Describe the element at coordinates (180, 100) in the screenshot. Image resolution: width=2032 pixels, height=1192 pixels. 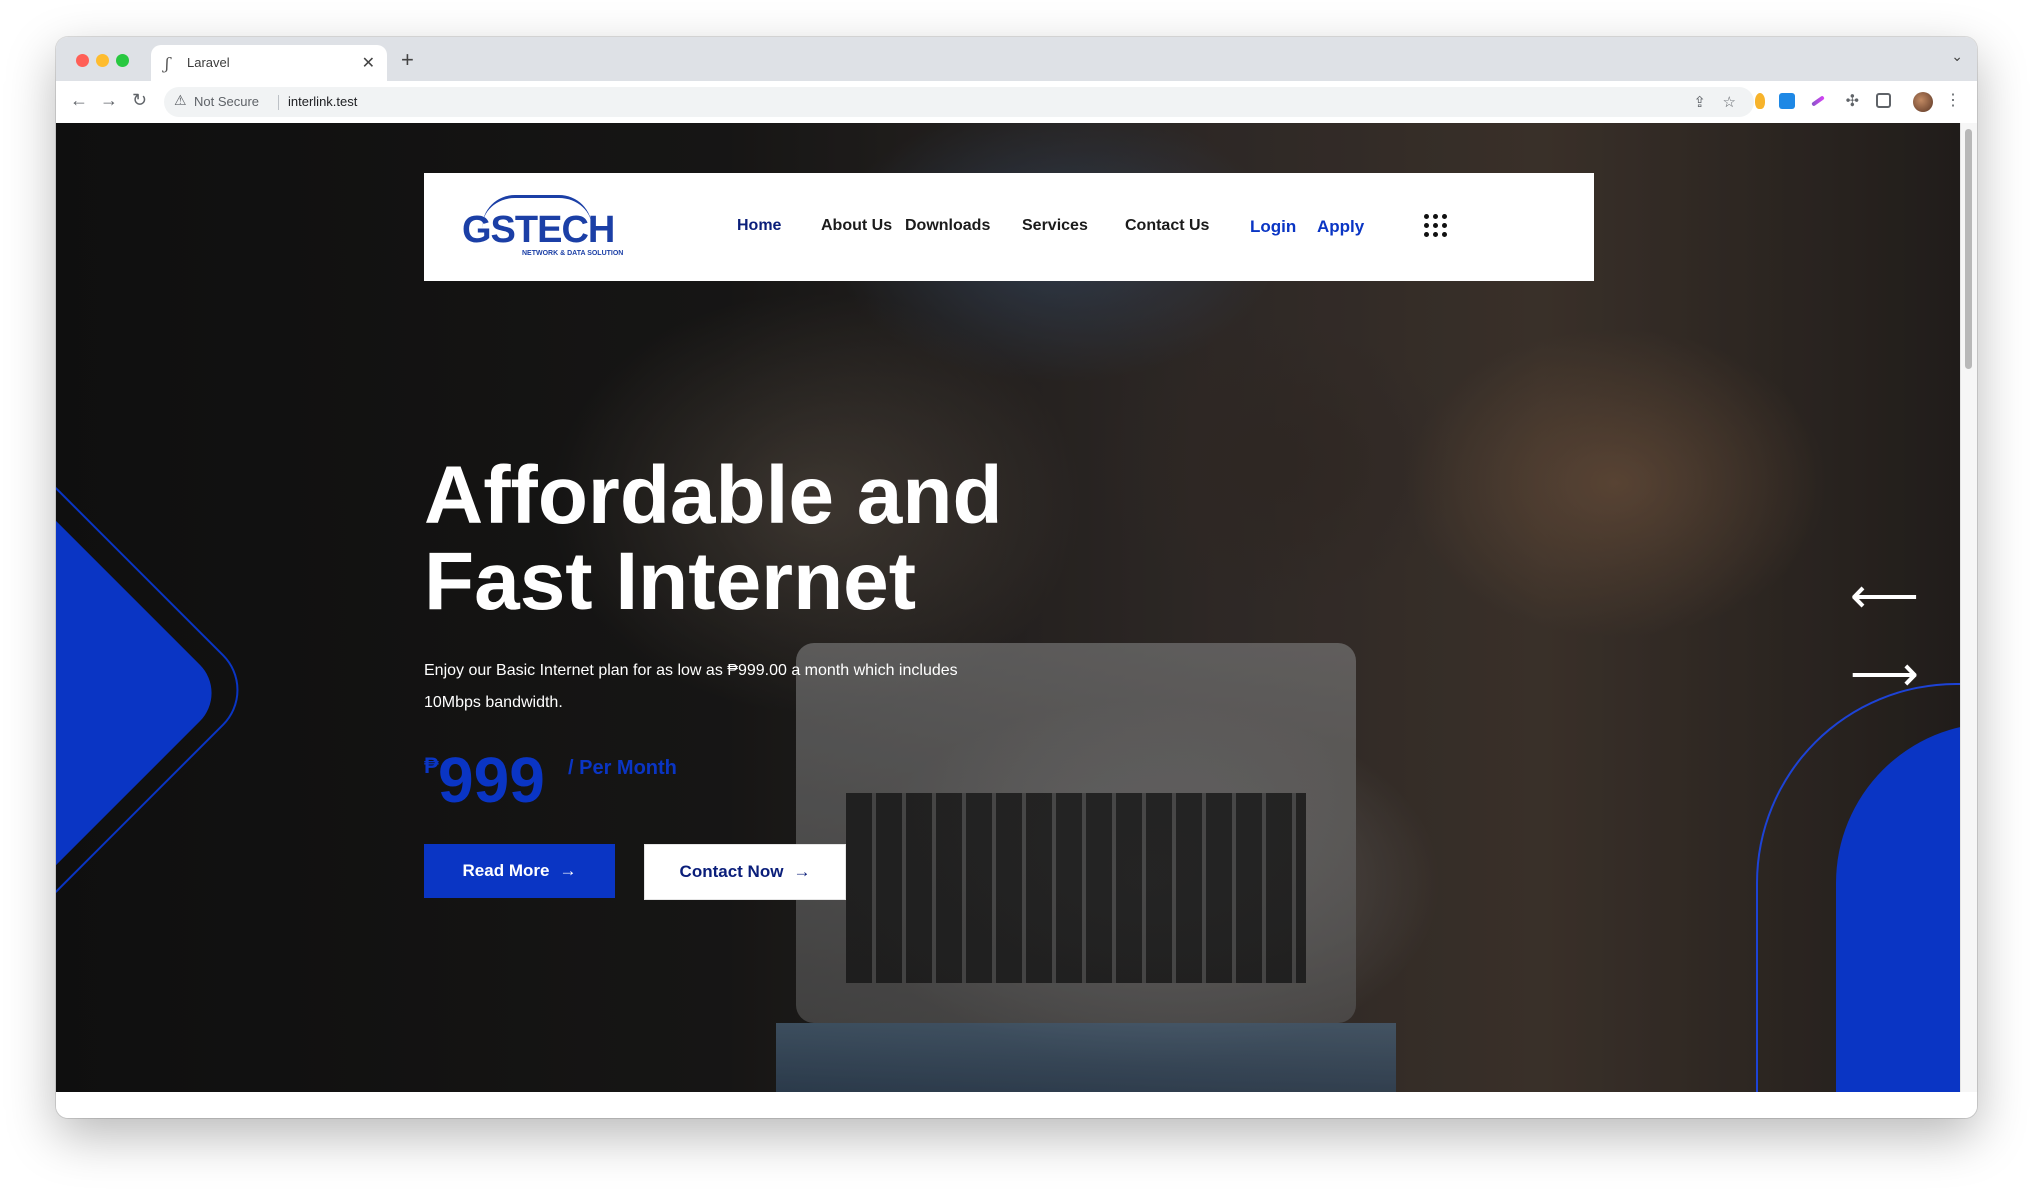
I see `warning-icon: ⚠` at that location.